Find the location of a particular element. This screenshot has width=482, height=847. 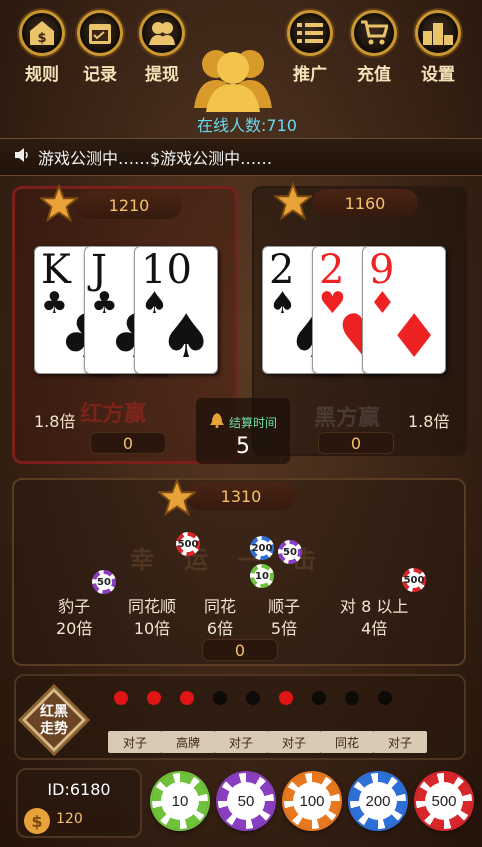

trend-tag: 高牌 is located at coordinates (188, 742).